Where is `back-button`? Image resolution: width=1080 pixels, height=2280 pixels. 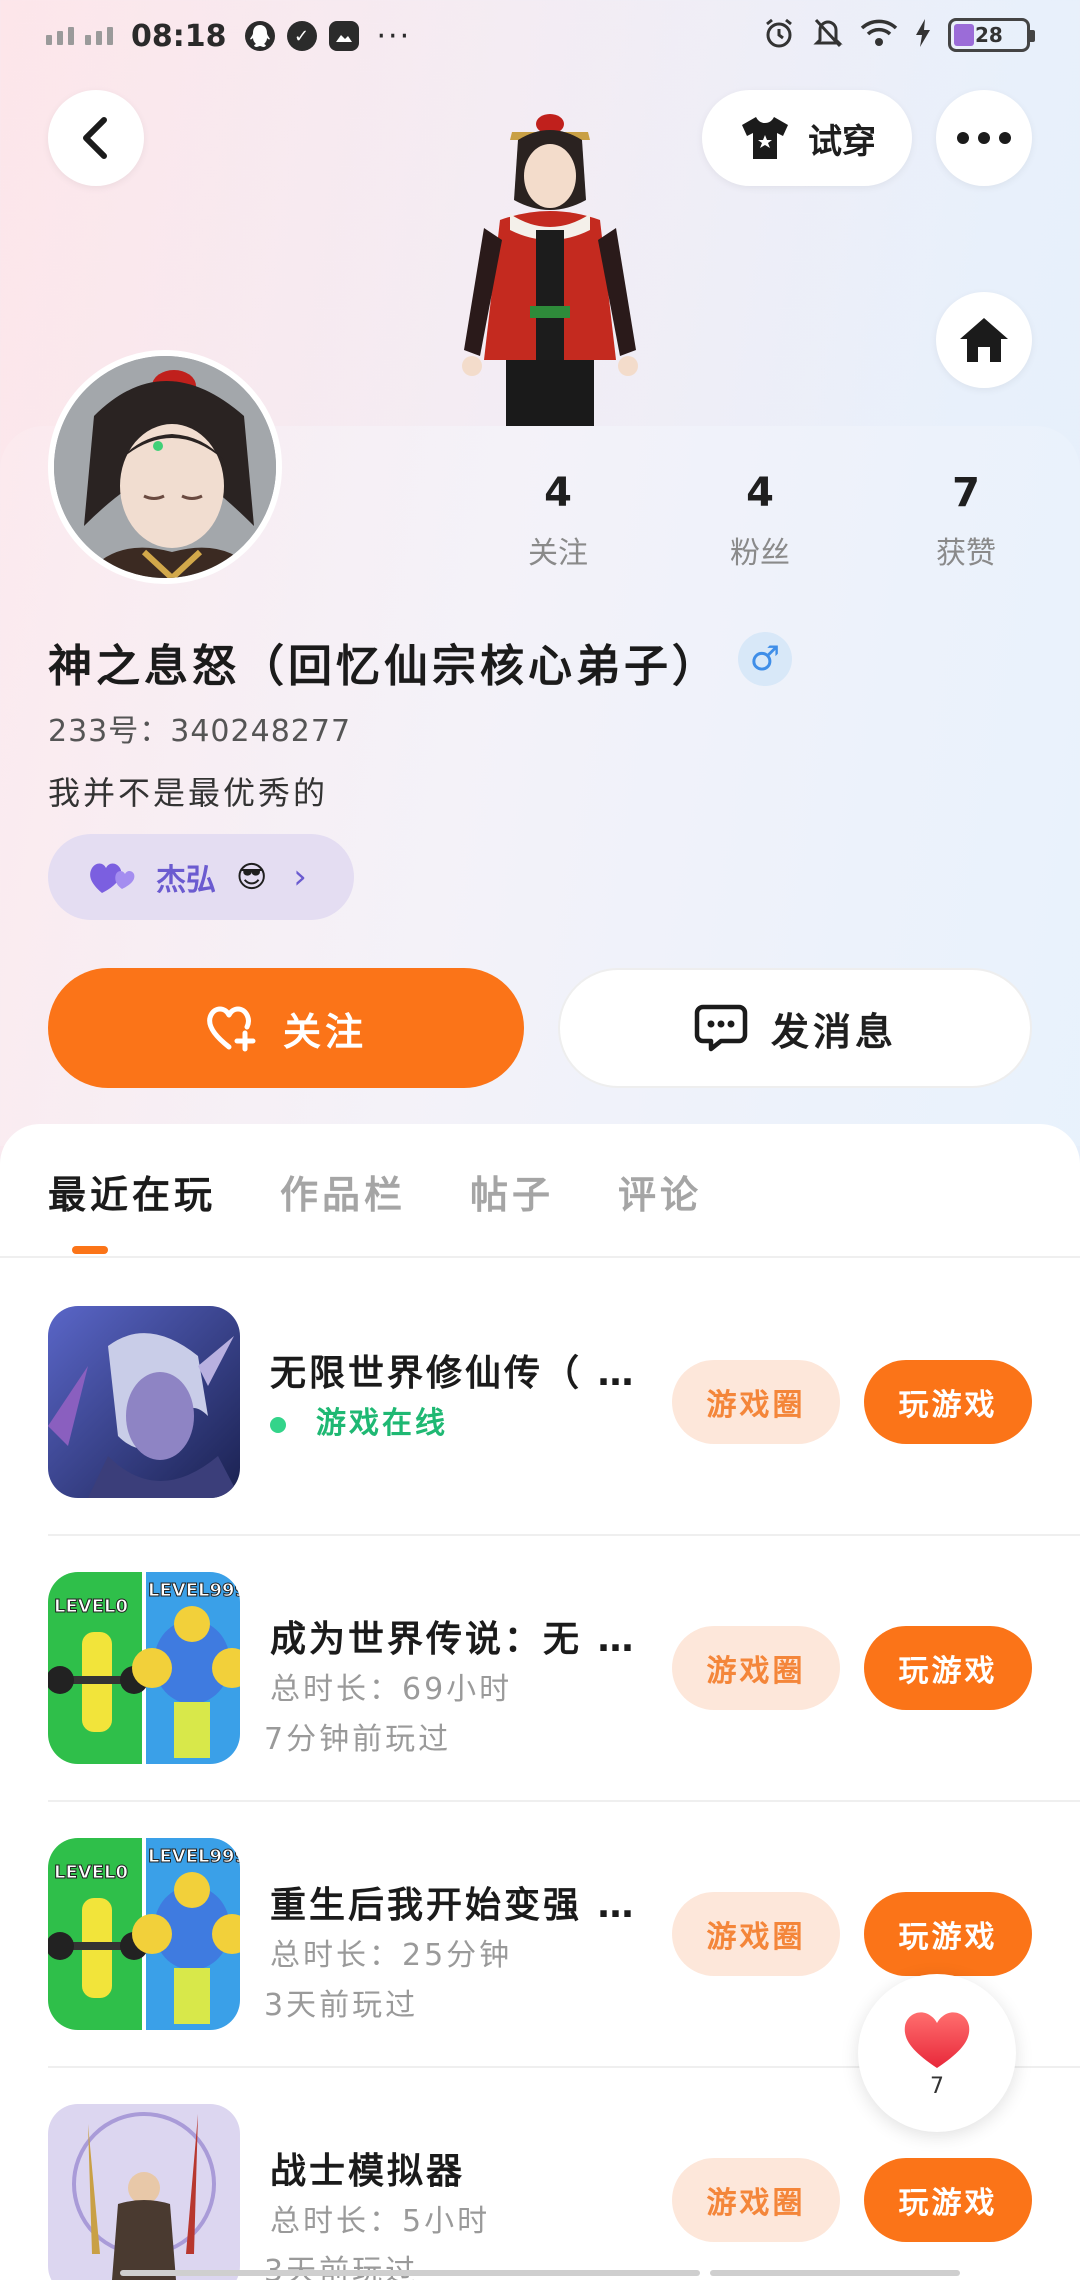 back-button is located at coordinates (96, 138).